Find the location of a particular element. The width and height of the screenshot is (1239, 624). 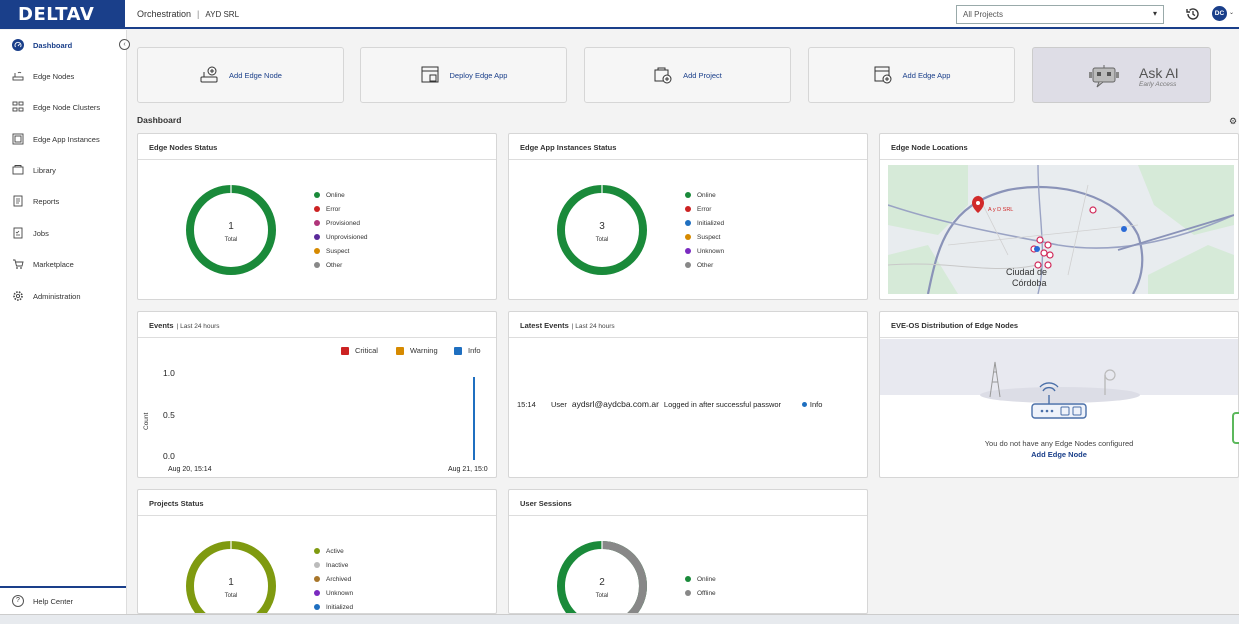

info-dot-icon is located at coordinates (804, 404).